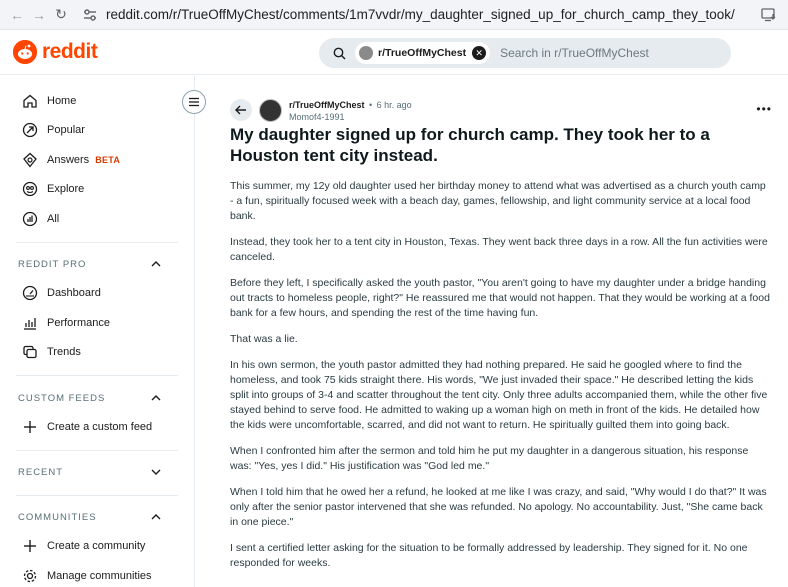  What do you see at coordinates (394, 104) in the screenshot?
I see `post-time: 6 hr. ago` at bounding box center [394, 104].